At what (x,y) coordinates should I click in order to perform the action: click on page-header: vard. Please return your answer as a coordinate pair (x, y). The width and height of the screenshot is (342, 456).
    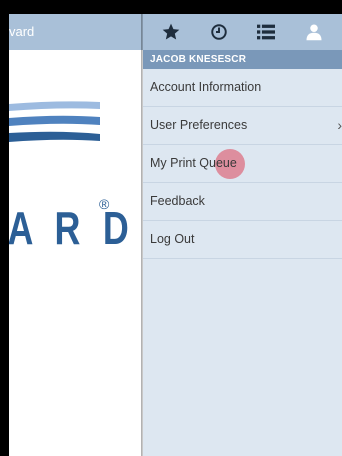
    Looking at the image, I should click on (76, 32).